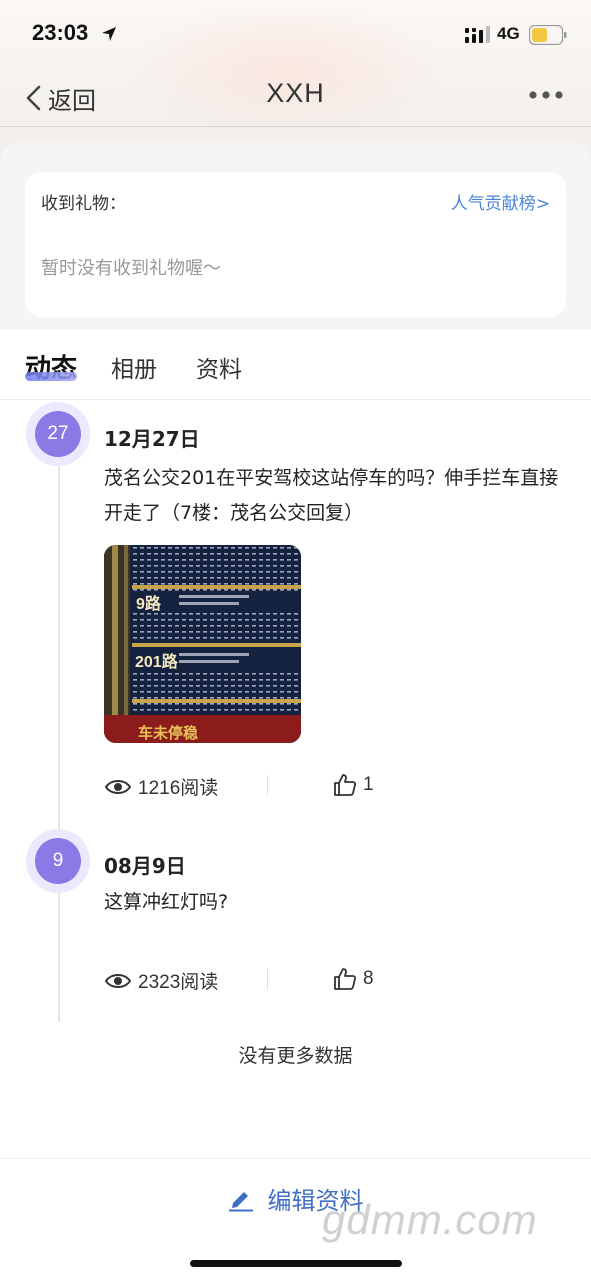 This screenshot has width=591, height=1279. I want to click on watermark: gdmm.com, so click(430, 1219).